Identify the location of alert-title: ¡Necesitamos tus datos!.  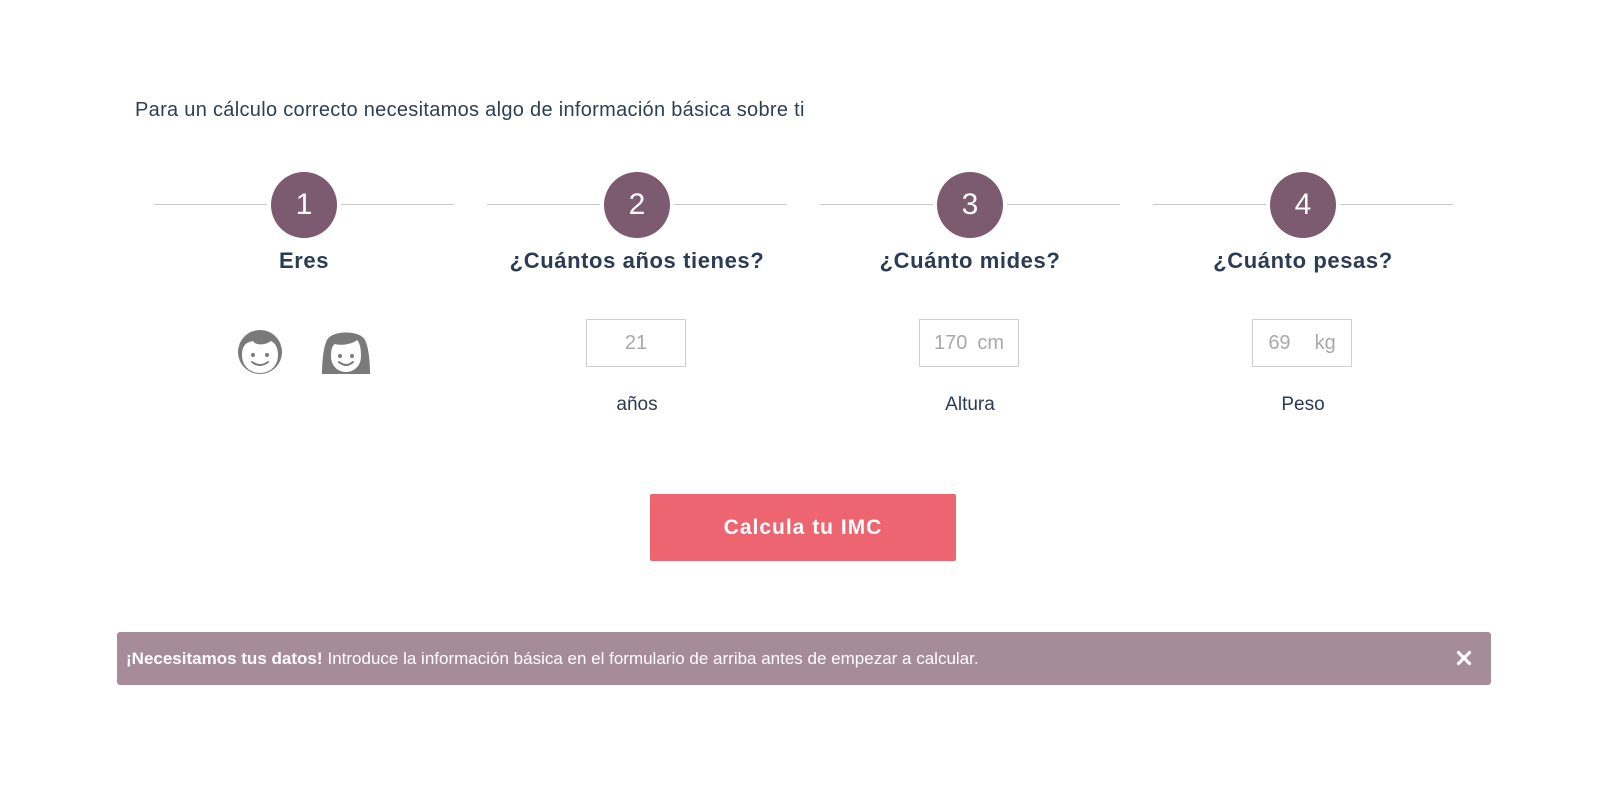
(224, 658).